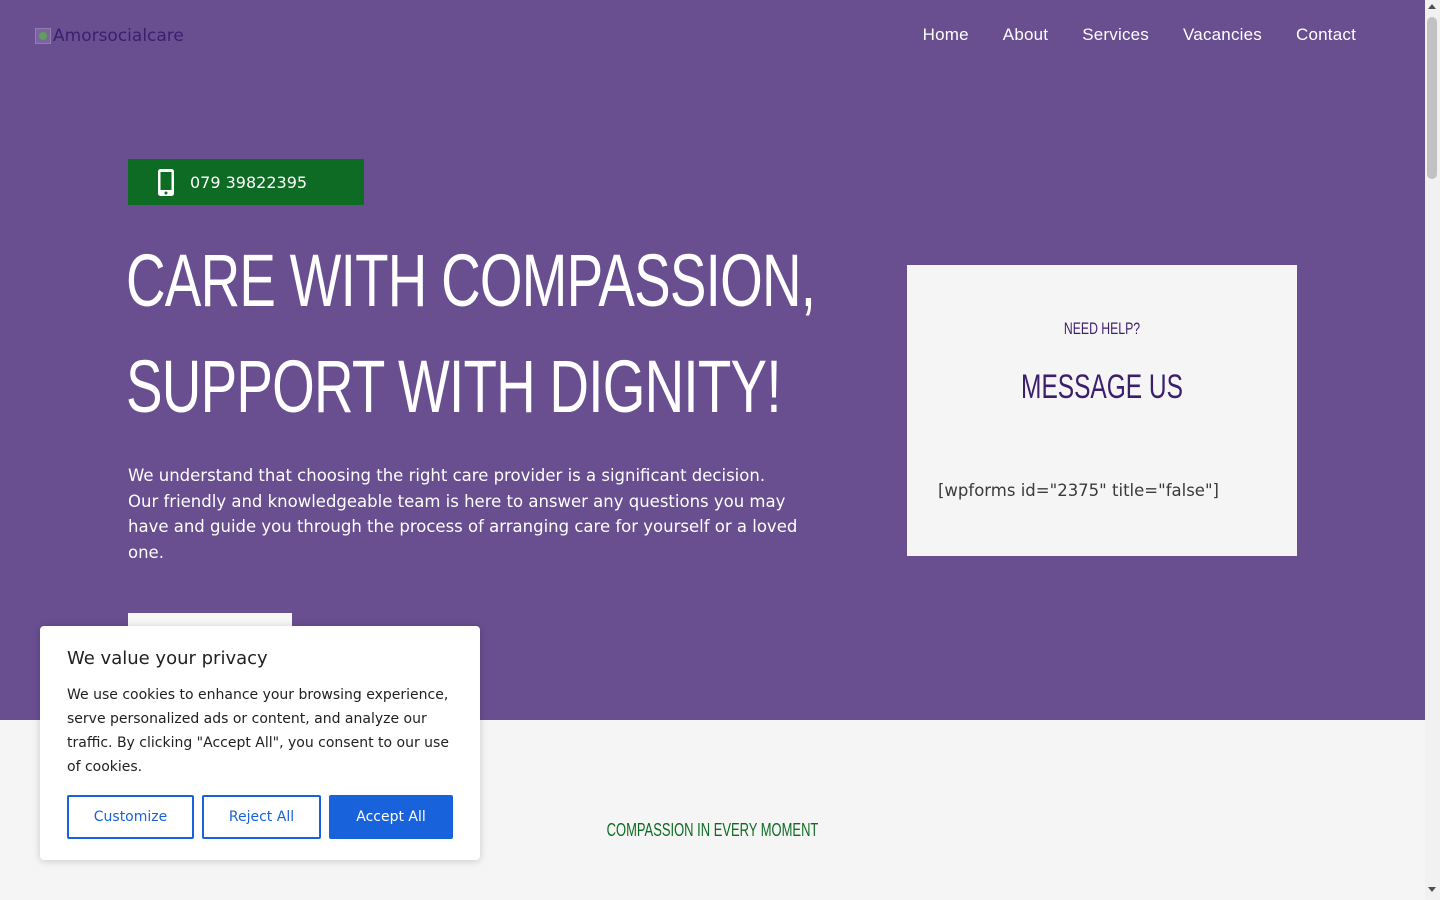 This screenshot has height=900, width=1440. I want to click on scrollbar-thumb, so click(1432, 98).